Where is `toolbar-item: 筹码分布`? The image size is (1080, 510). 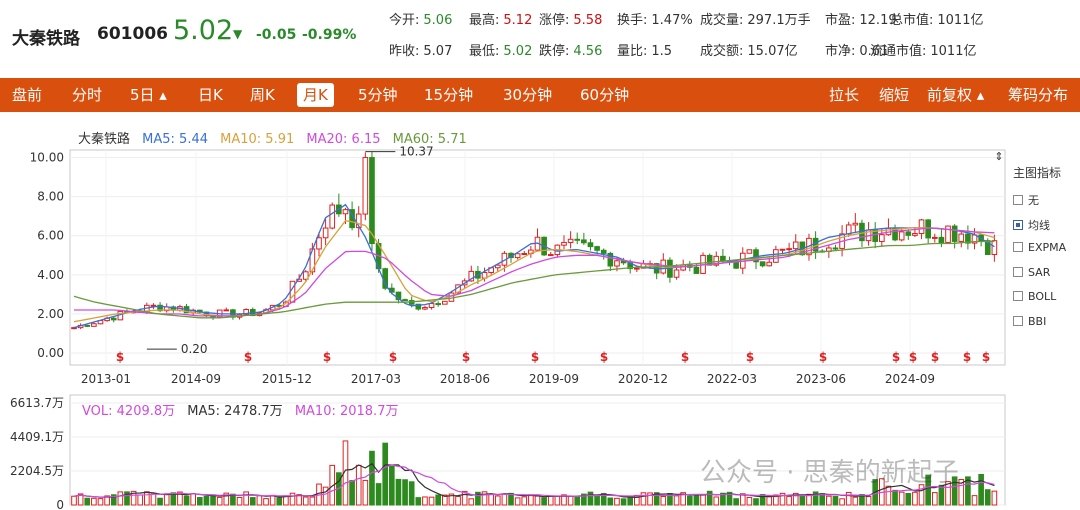
toolbar-item: 筹码分布 is located at coordinates (1038, 95).